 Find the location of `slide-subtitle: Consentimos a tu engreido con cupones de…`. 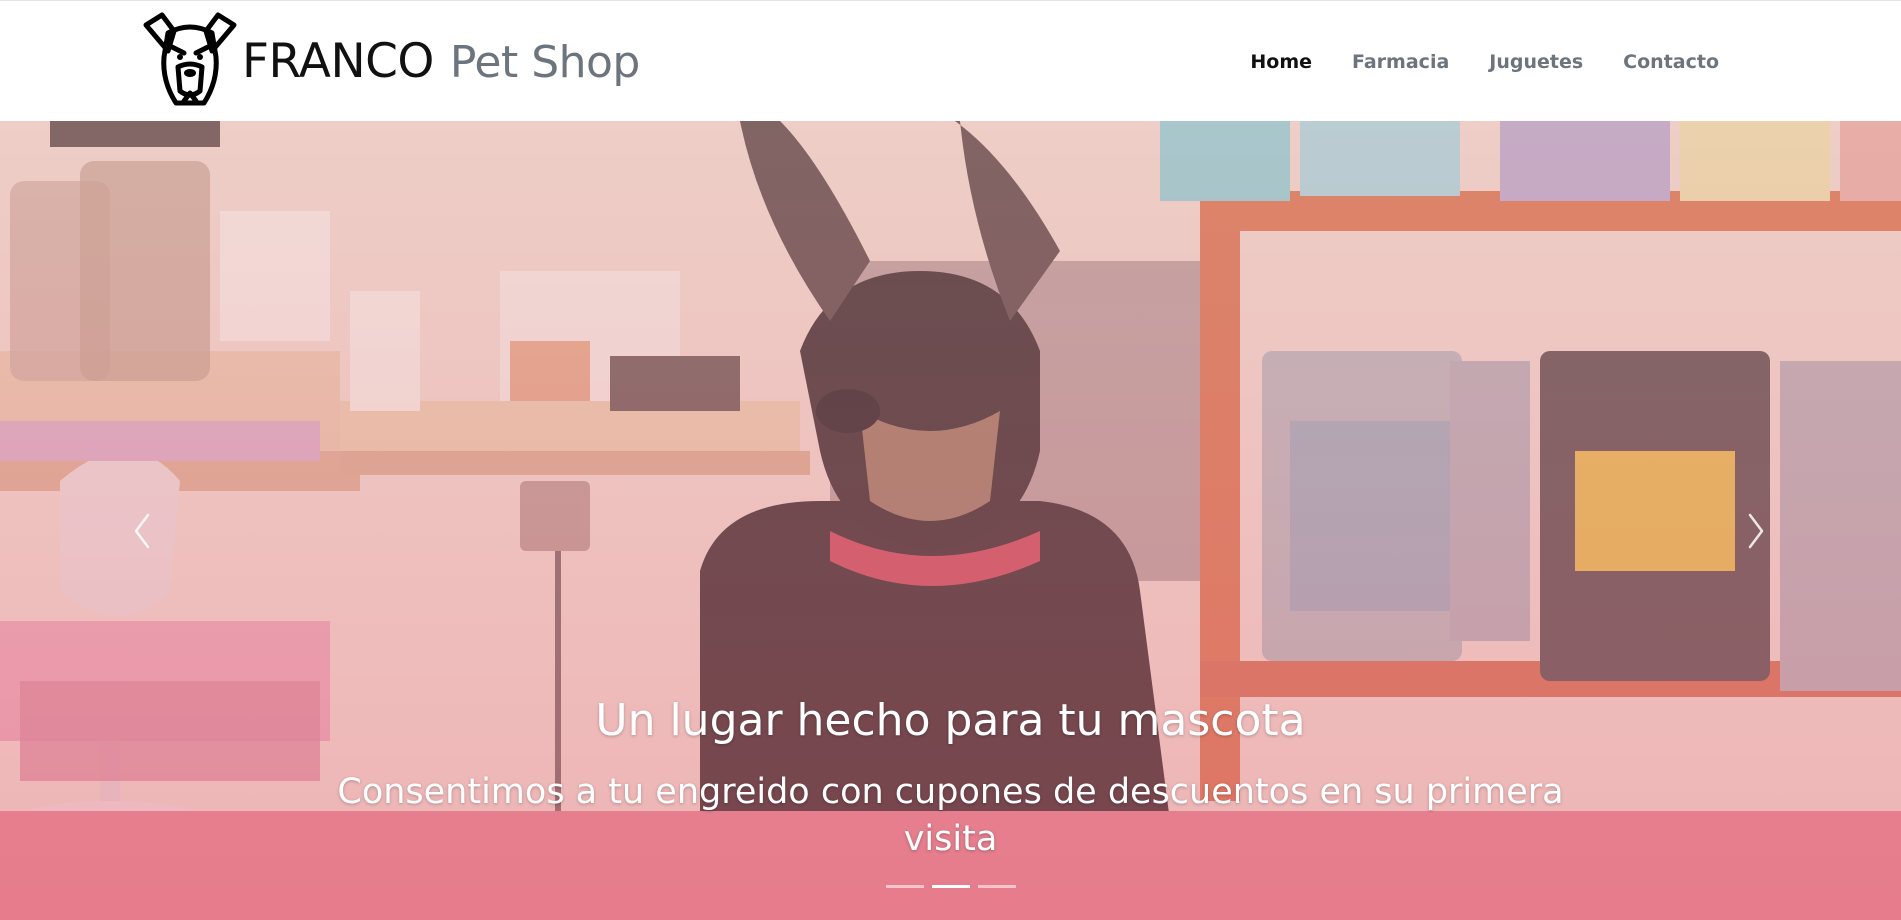

slide-subtitle: Consentimos a tu engreido con cupones de… is located at coordinates (950, 816).